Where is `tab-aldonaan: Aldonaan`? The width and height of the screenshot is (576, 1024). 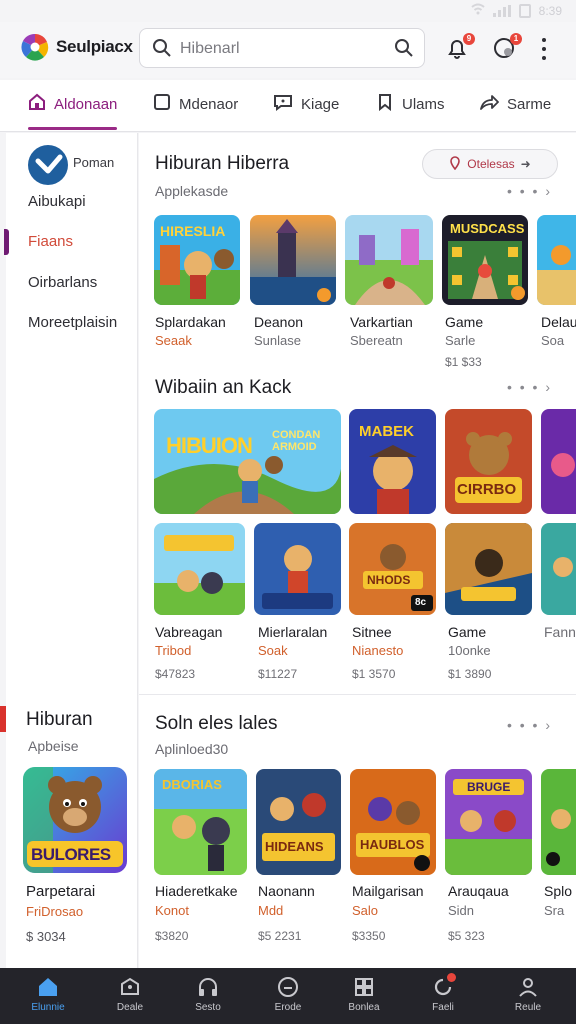 tab-aldonaan: Aldonaan is located at coordinates (72, 104).